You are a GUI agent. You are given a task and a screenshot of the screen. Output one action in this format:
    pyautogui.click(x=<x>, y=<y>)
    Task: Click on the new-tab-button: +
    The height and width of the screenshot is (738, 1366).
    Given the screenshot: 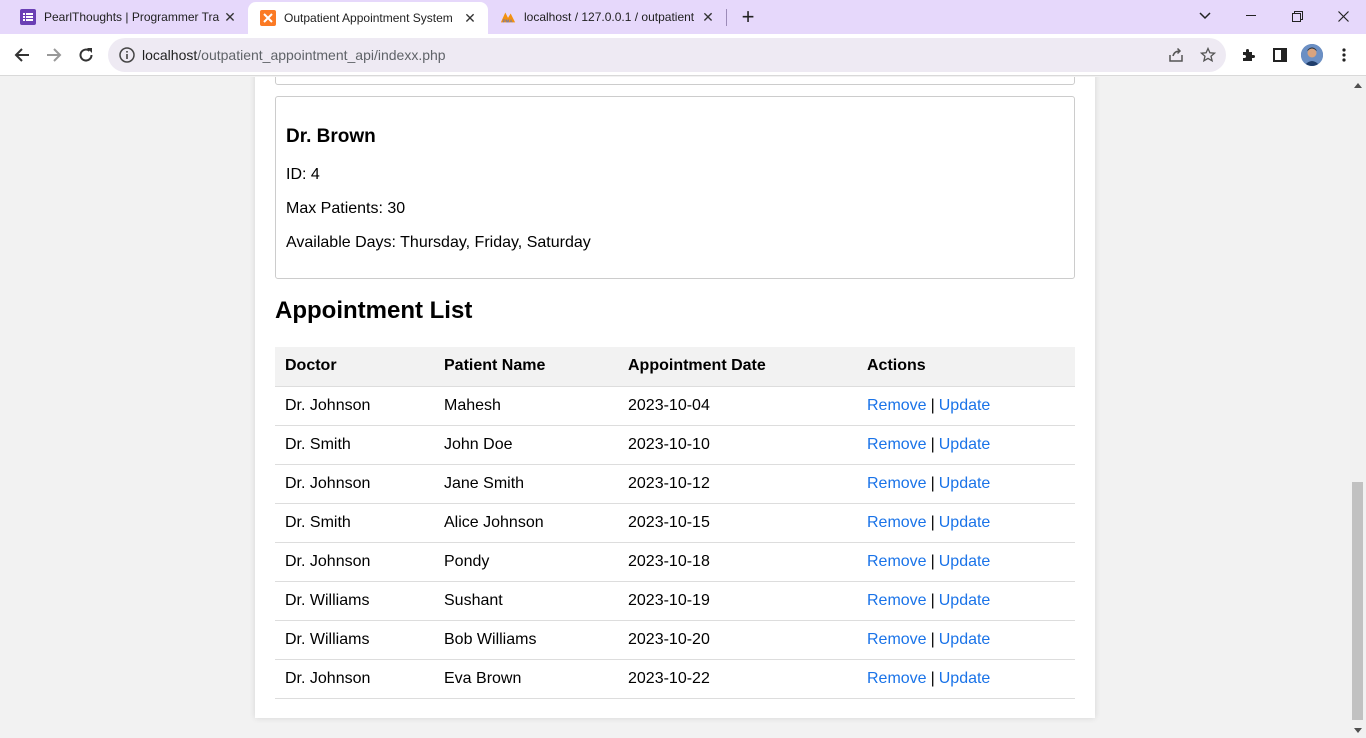 What is the action you would take?
    pyautogui.click(x=748, y=17)
    